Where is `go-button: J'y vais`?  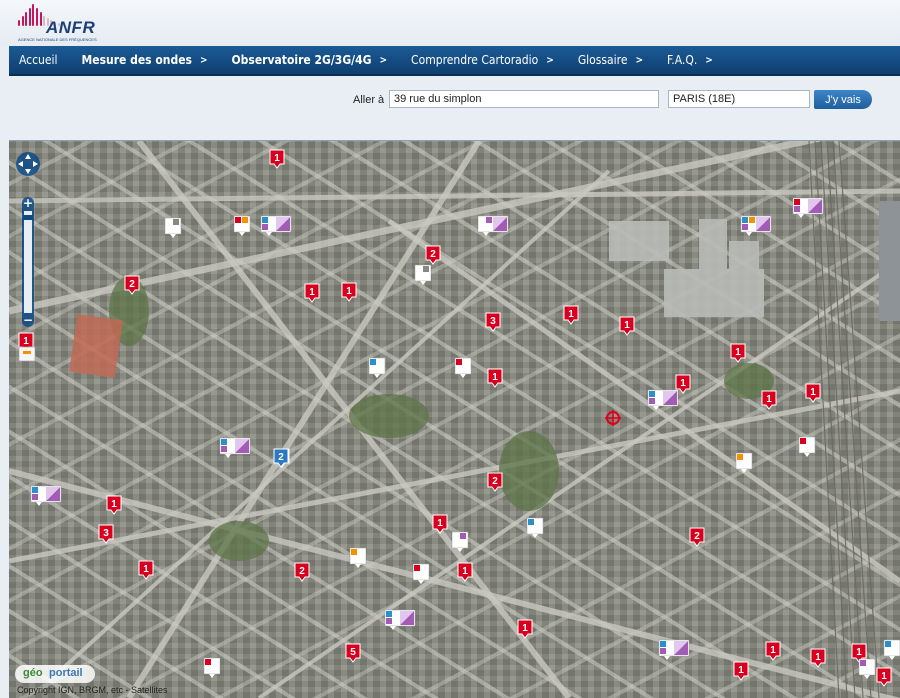 go-button: J'y vais is located at coordinates (843, 99).